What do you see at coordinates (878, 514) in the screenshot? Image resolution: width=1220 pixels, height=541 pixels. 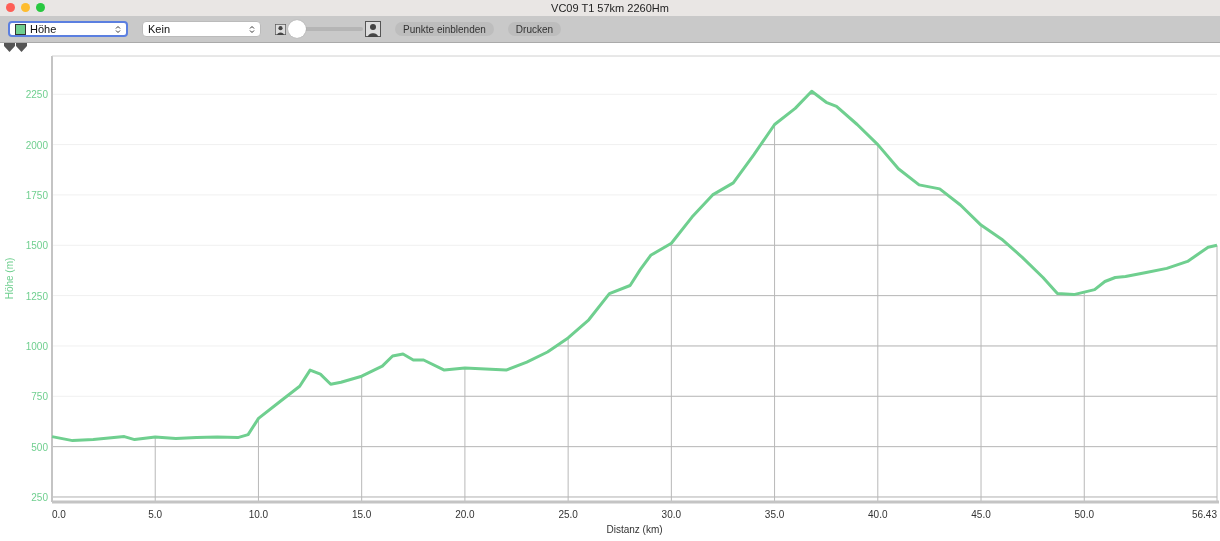 I see `x-tick-label: 40.0` at bounding box center [878, 514].